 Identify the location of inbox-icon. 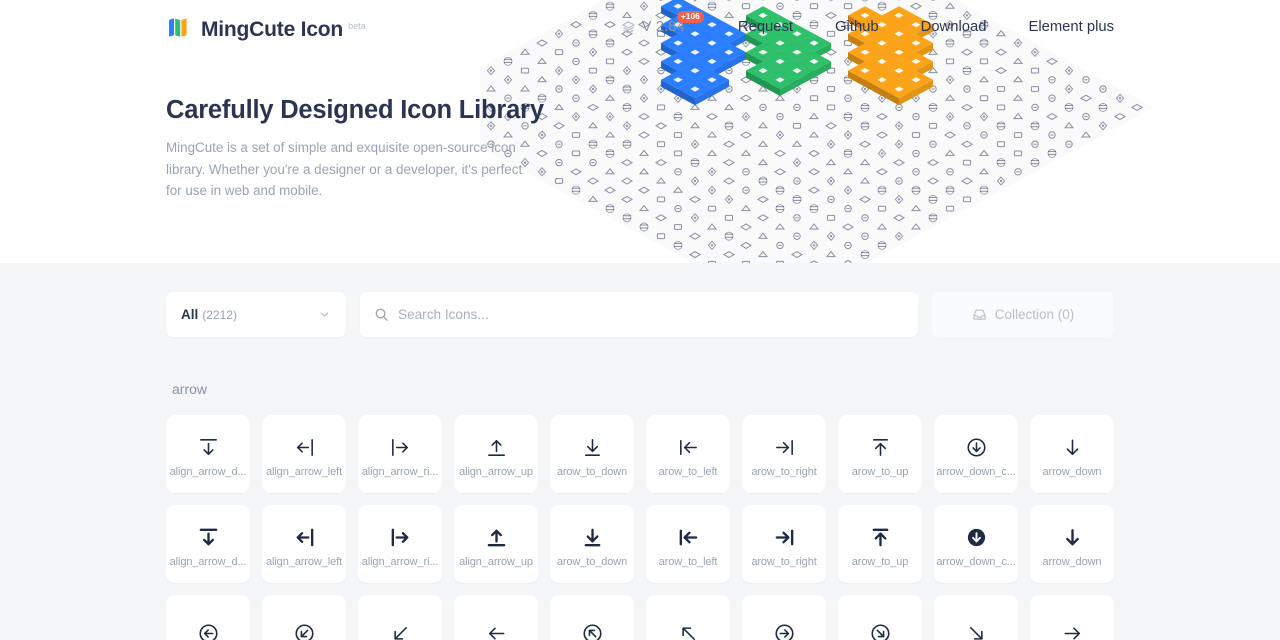
(979, 314).